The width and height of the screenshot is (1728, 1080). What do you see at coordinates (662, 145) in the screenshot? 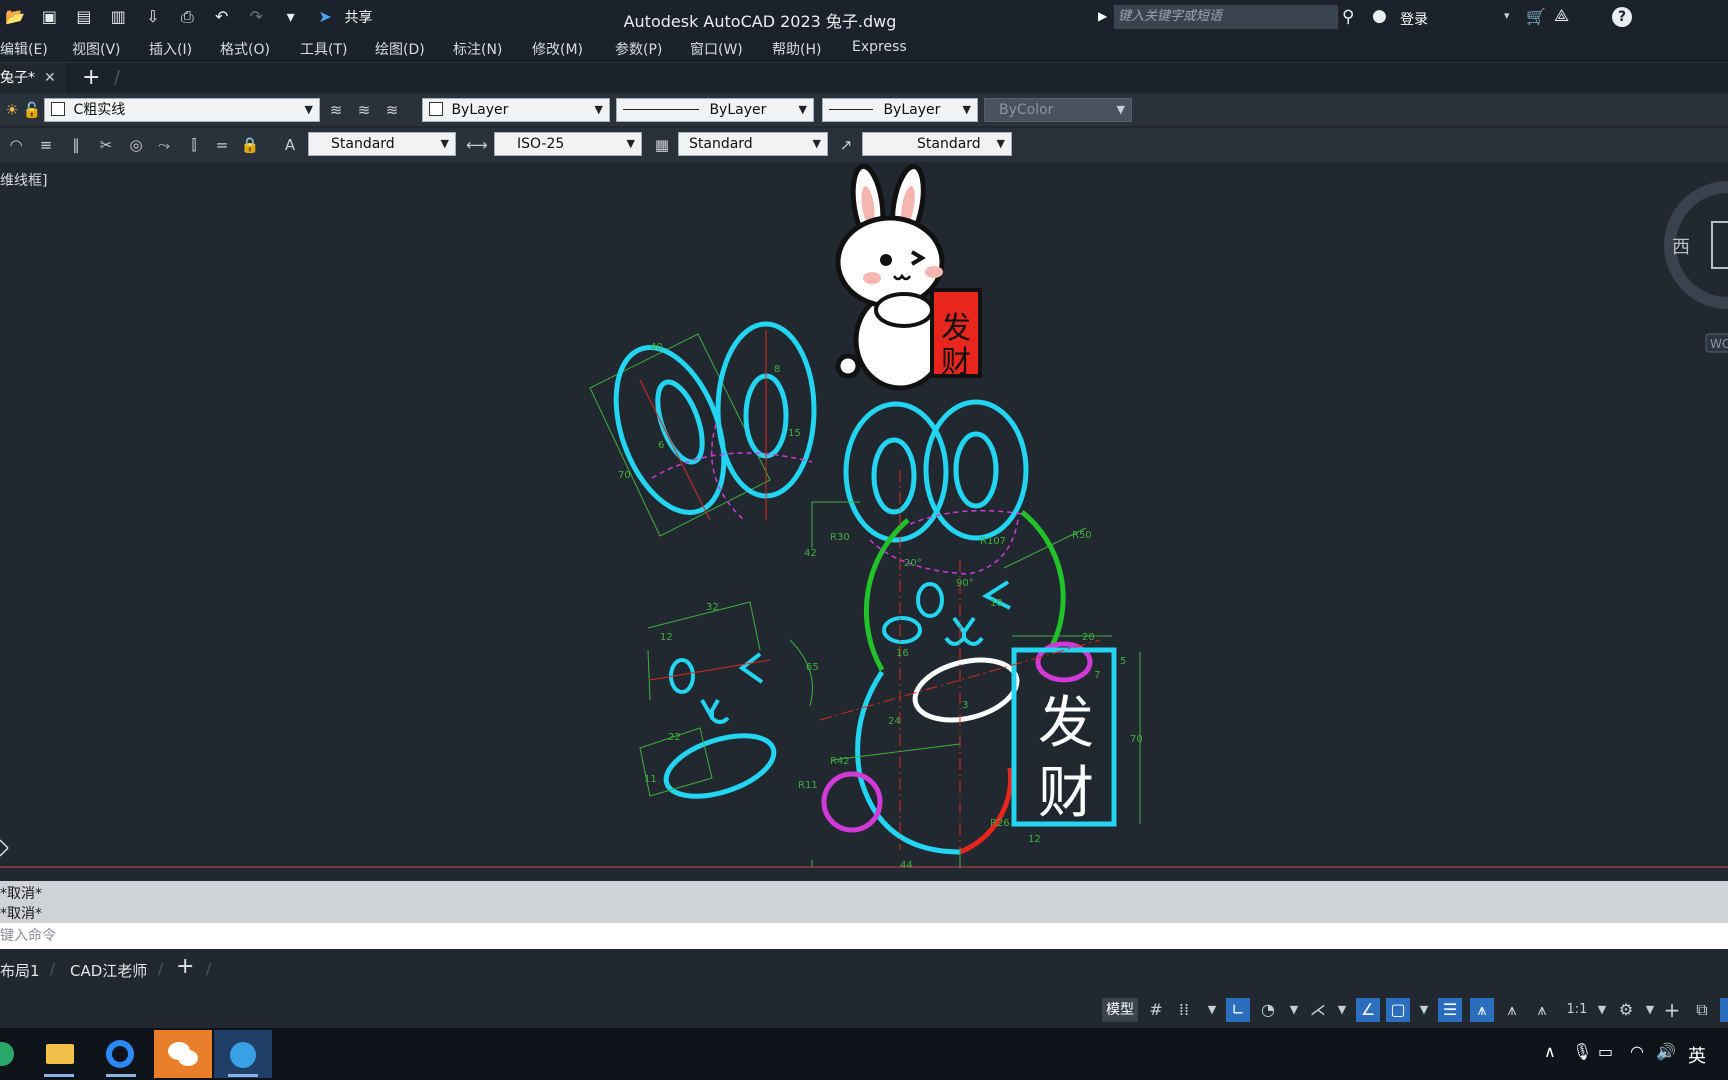
I see `table-style-icon: ▦` at bounding box center [662, 145].